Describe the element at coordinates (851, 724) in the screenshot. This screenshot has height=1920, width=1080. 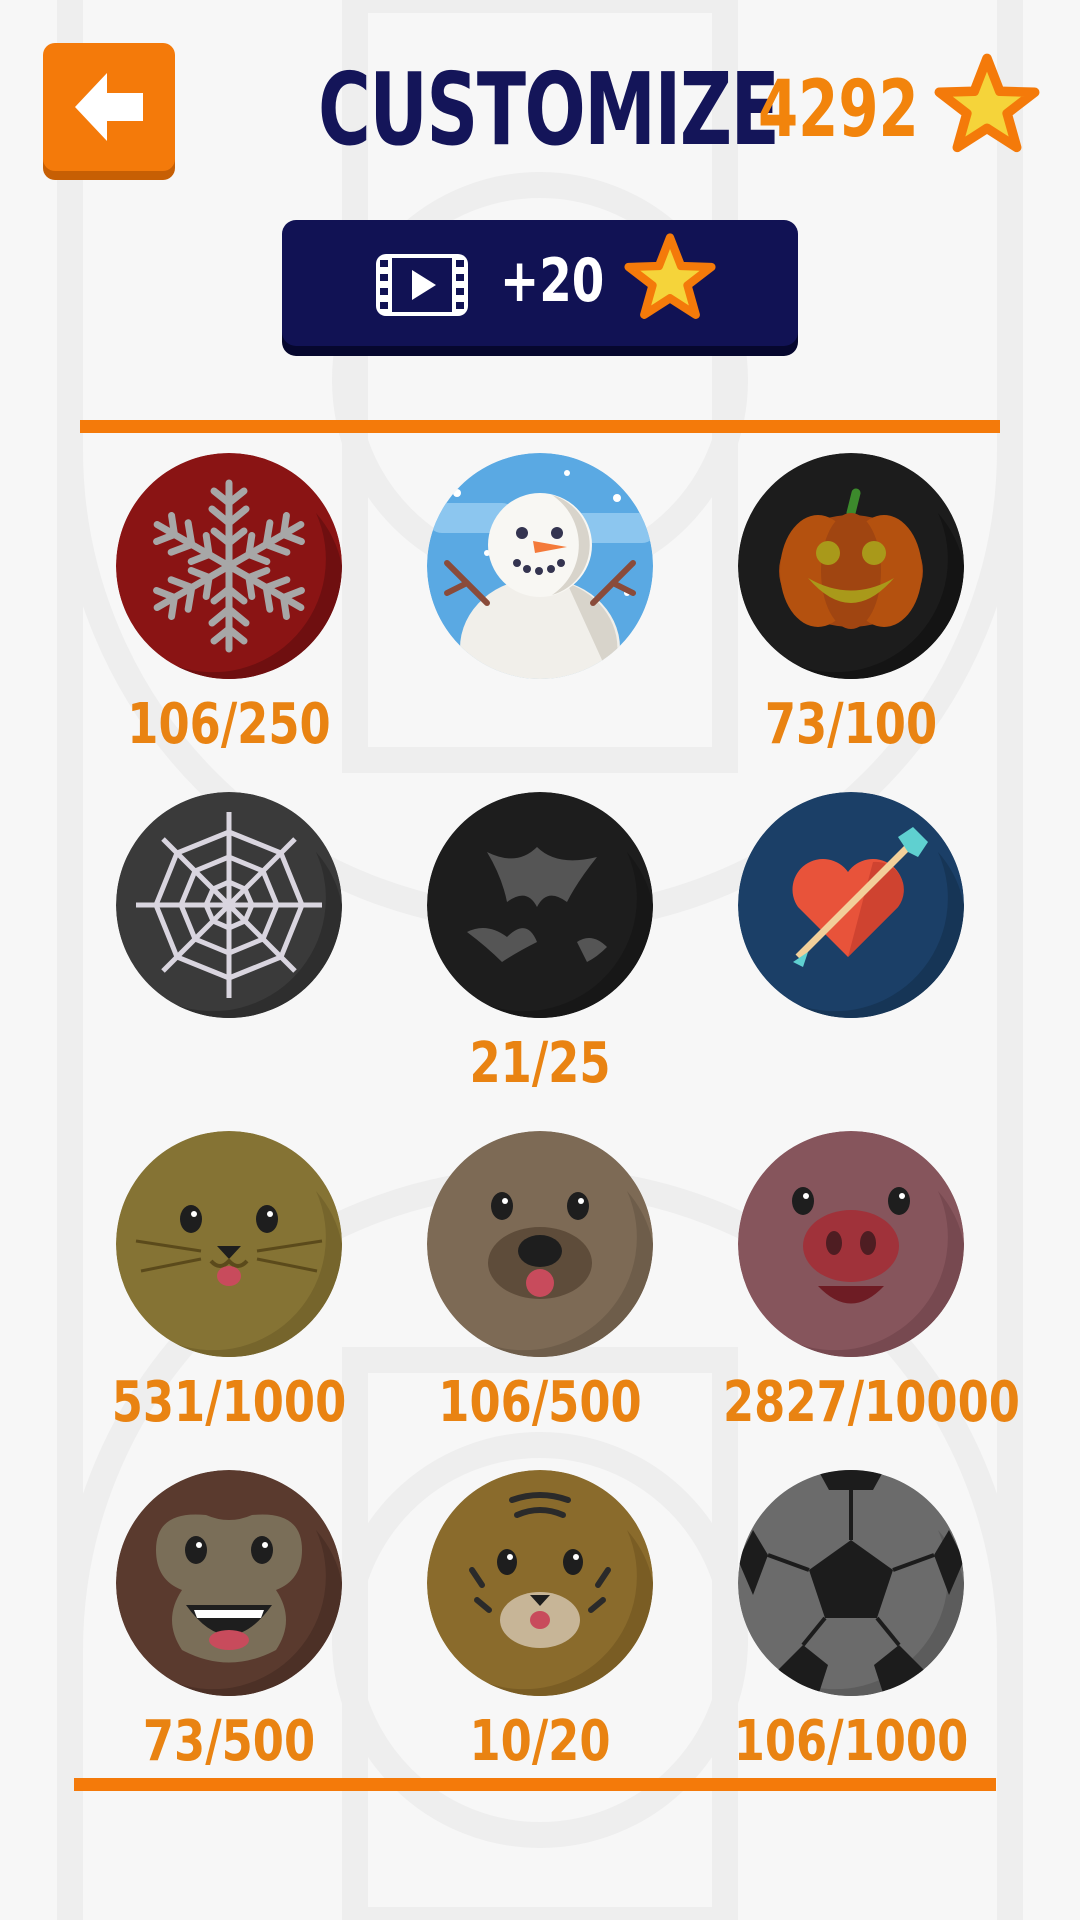
I see `skin-progress: 73/100` at that location.